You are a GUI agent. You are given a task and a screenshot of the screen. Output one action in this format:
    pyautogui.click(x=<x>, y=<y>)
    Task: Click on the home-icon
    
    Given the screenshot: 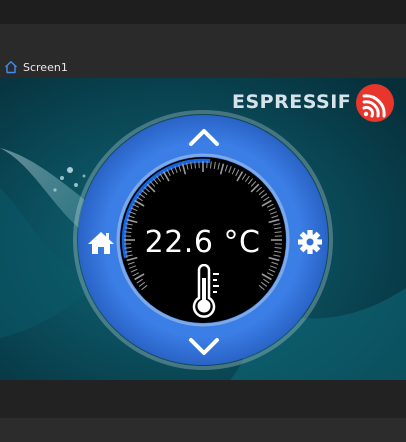 What is the action you would take?
    pyautogui.click(x=101, y=243)
    